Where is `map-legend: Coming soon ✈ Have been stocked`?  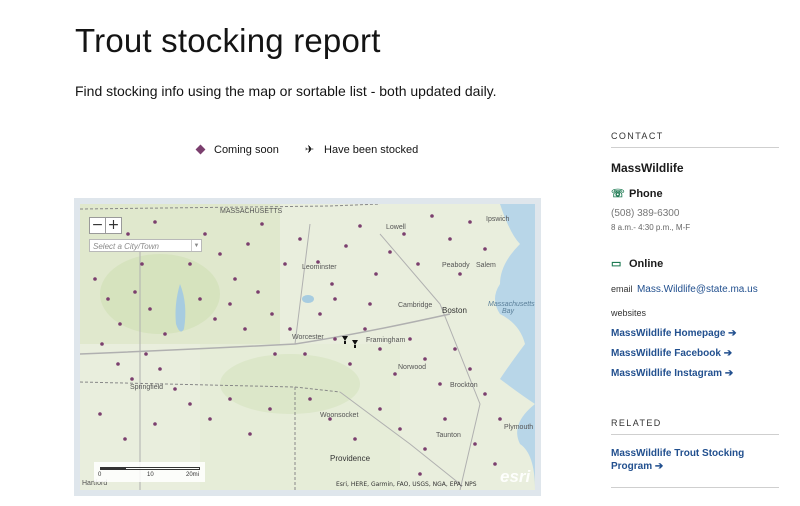 map-legend: Coming soon ✈ Have been stocked is located at coordinates (307, 149).